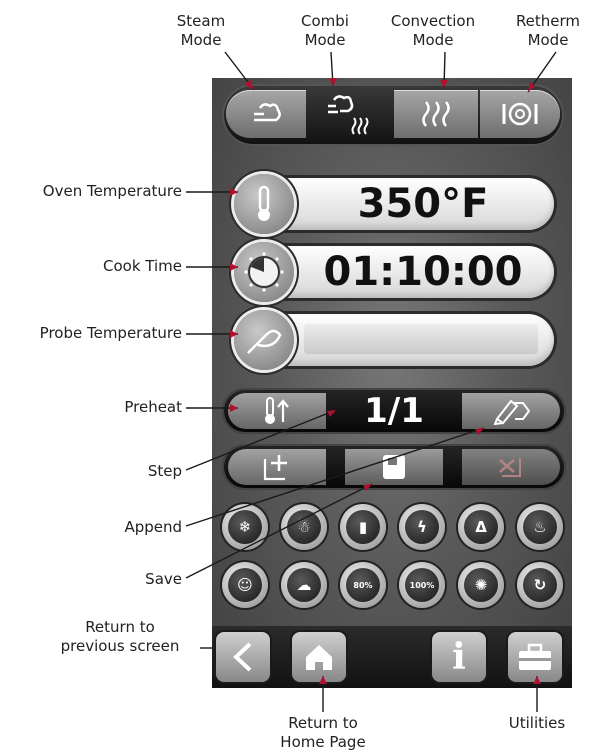 The height and width of the screenshot is (756, 600). I want to click on humidity-100-option: 100%, so click(422, 585).